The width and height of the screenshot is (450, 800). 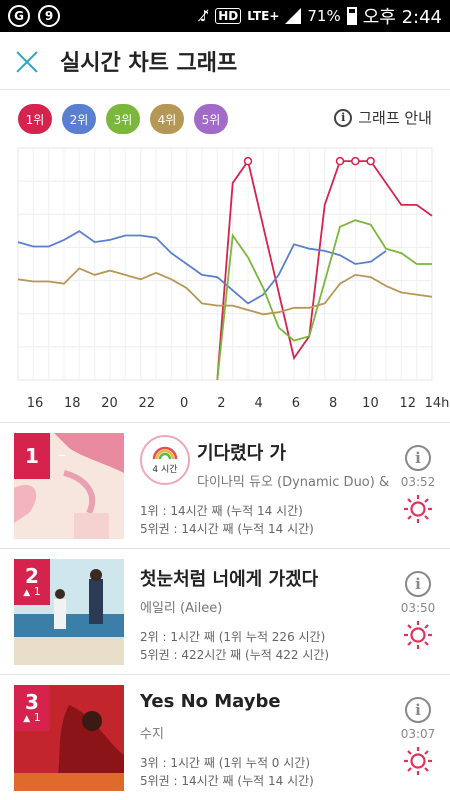 What do you see at coordinates (293, 16) in the screenshot?
I see `signal-icon` at bounding box center [293, 16].